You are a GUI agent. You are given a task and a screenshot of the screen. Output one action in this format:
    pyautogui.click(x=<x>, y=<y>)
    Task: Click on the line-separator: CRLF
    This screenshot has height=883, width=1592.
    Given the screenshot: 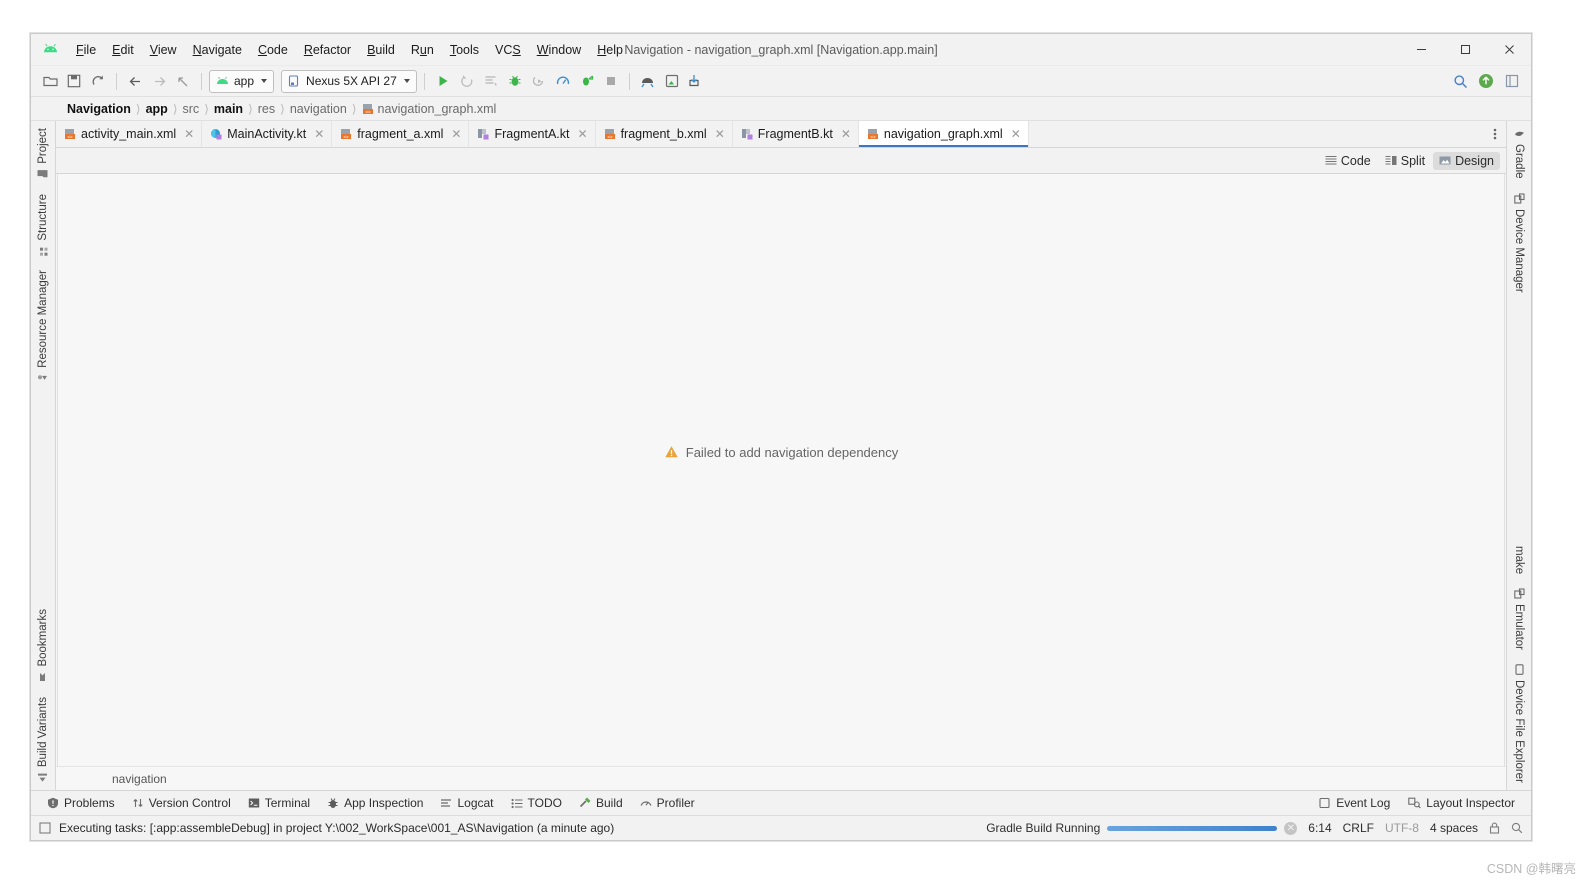 What is the action you would take?
    pyautogui.click(x=1358, y=828)
    